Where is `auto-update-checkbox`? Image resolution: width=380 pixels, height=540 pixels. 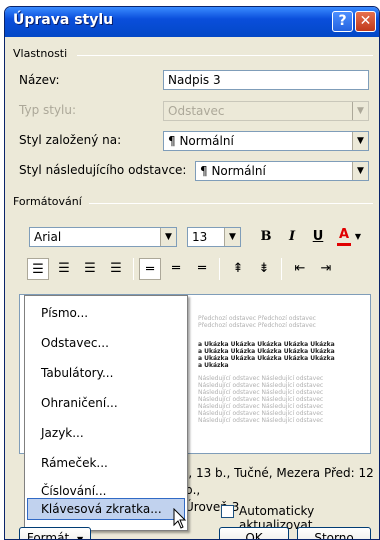
auto-update-checkbox is located at coordinates (227, 511).